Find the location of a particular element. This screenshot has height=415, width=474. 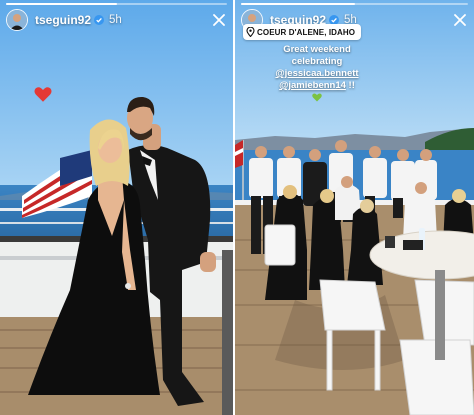

location-sticker: COEUR D'ALENE, IDAHO is located at coordinates (302, 32).